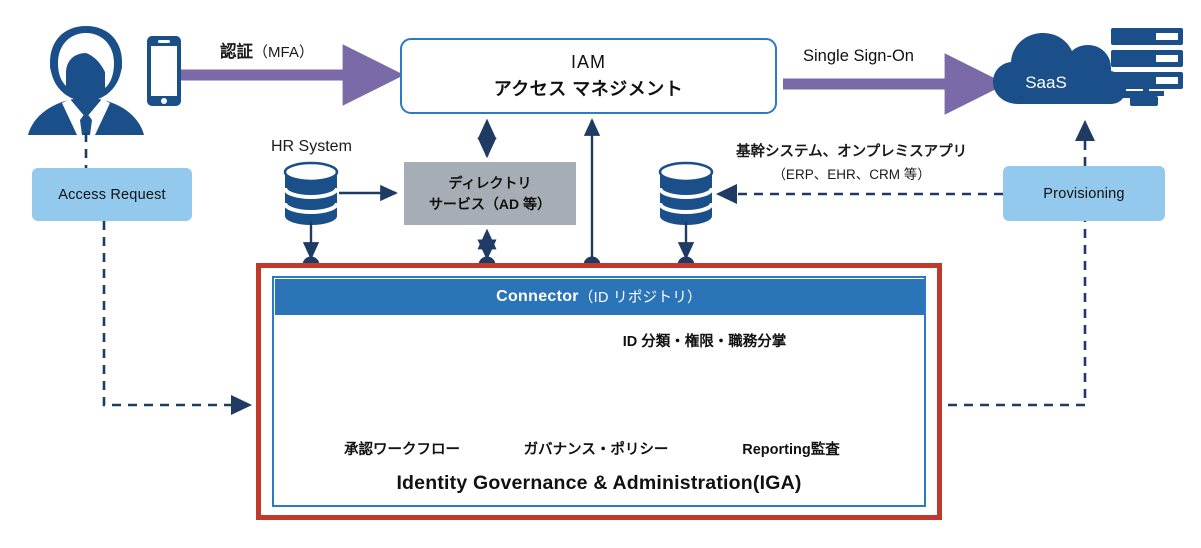 This screenshot has height=548, width=1201. What do you see at coordinates (177, 318) in the screenshot?
I see `dash-access-request-to-iga` at bounding box center [177, 318].